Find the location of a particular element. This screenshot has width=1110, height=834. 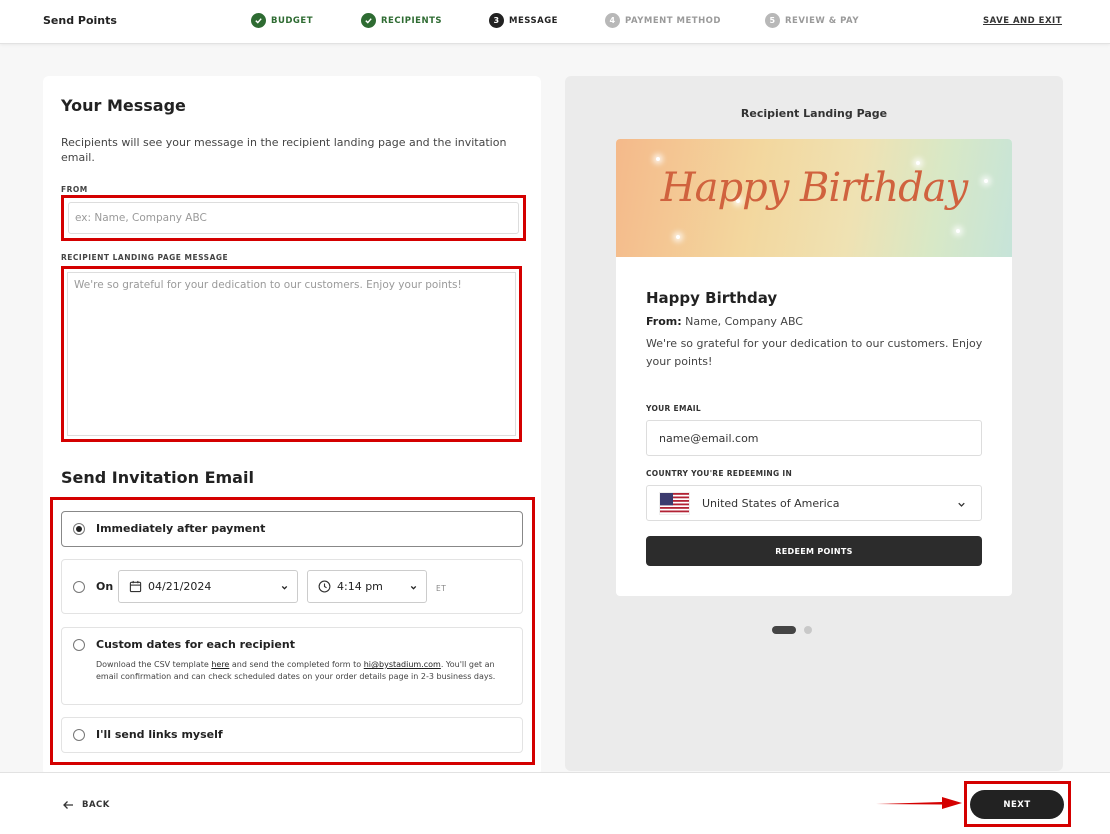

date-dropdown: 04/21/2024 is located at coordinates (208, 586).